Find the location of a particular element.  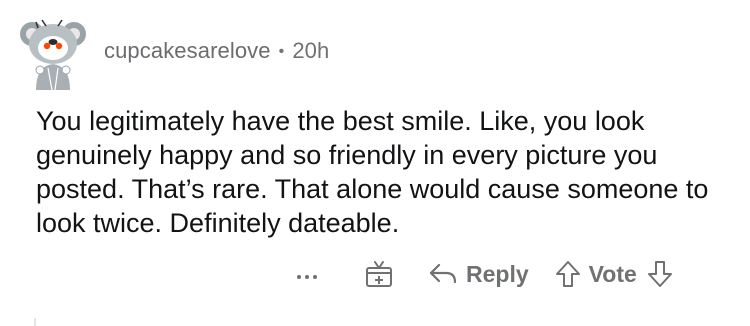

user-avatar is located at coordinates (54, 51).